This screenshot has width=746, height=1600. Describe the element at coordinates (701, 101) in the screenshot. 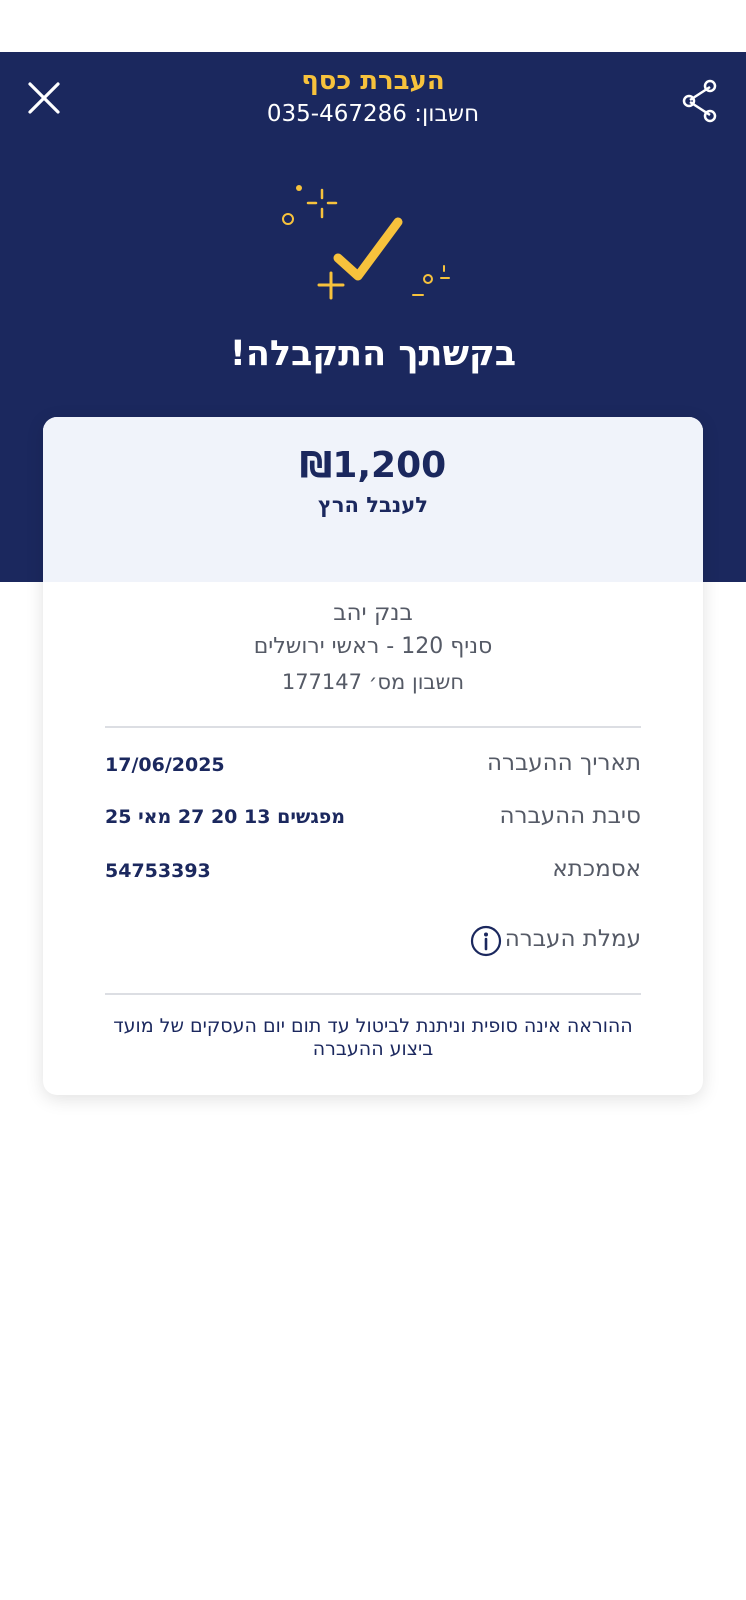

I see `share-icon` at that location.